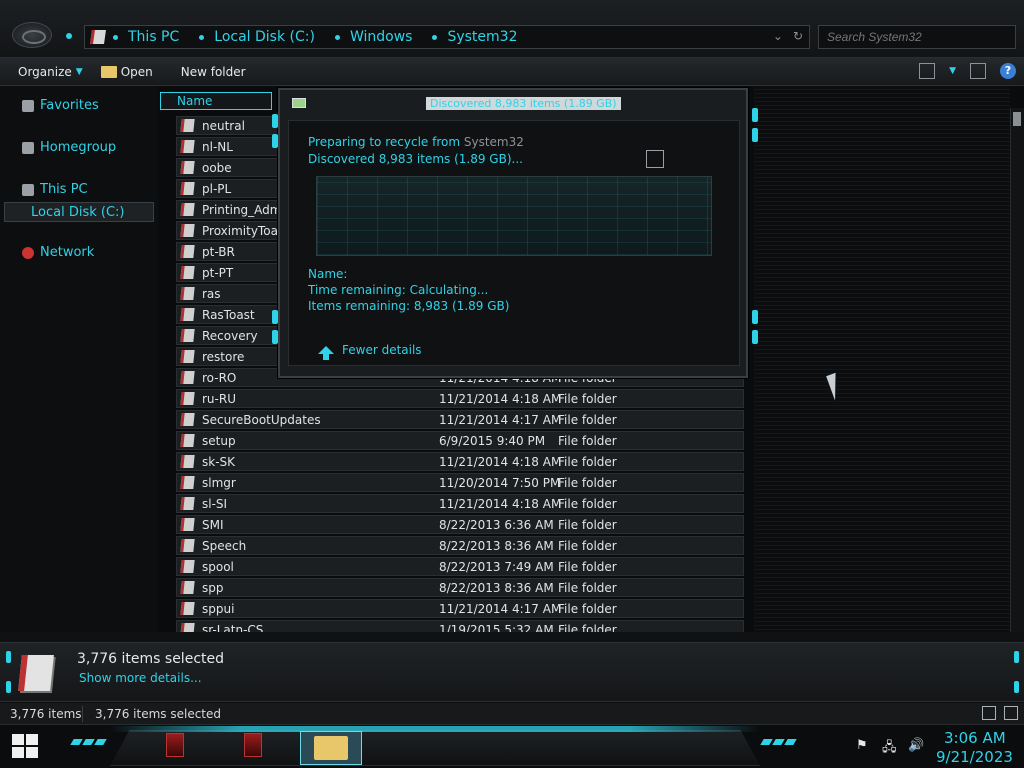 This screenshot has height=768, width=1024. What do you see at coordinates (778, 36) in the screenshot?
I see `chevron-down-icon: ⌄` at bounding box center [778, 36].